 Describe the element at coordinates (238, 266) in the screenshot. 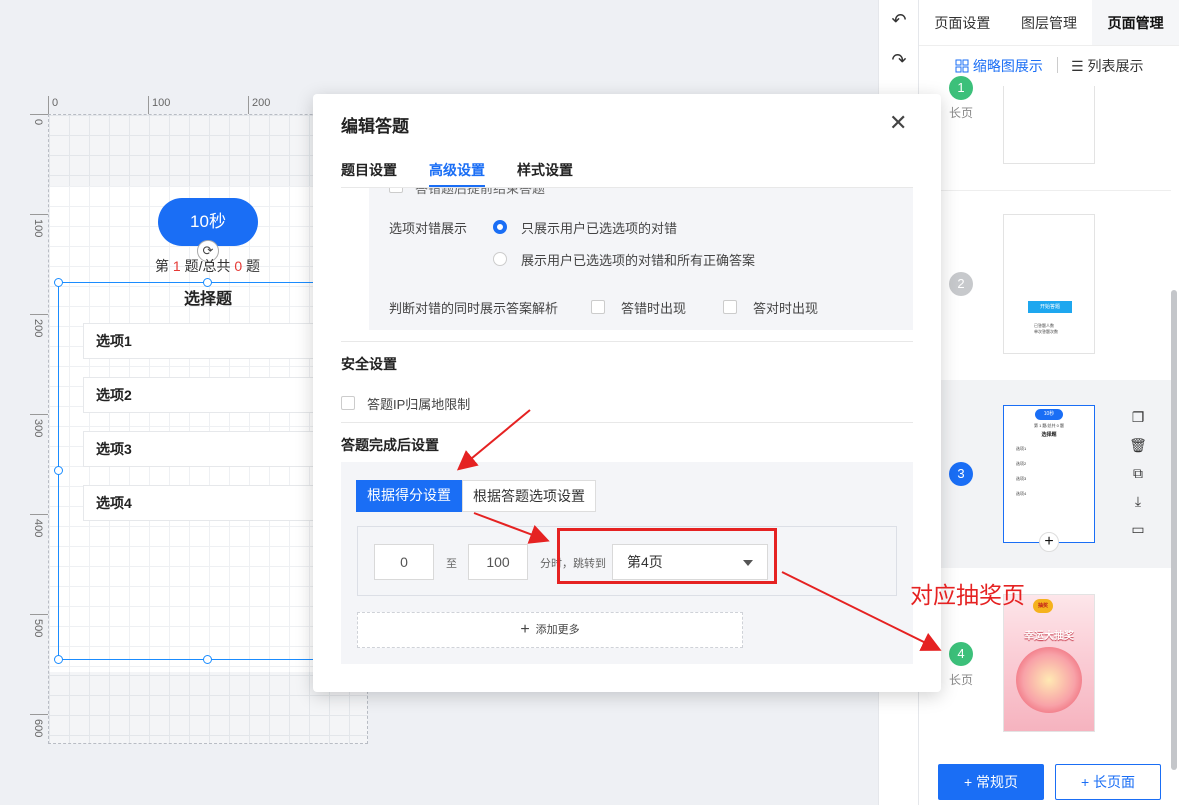

I see `progress-total: 0` at that location.